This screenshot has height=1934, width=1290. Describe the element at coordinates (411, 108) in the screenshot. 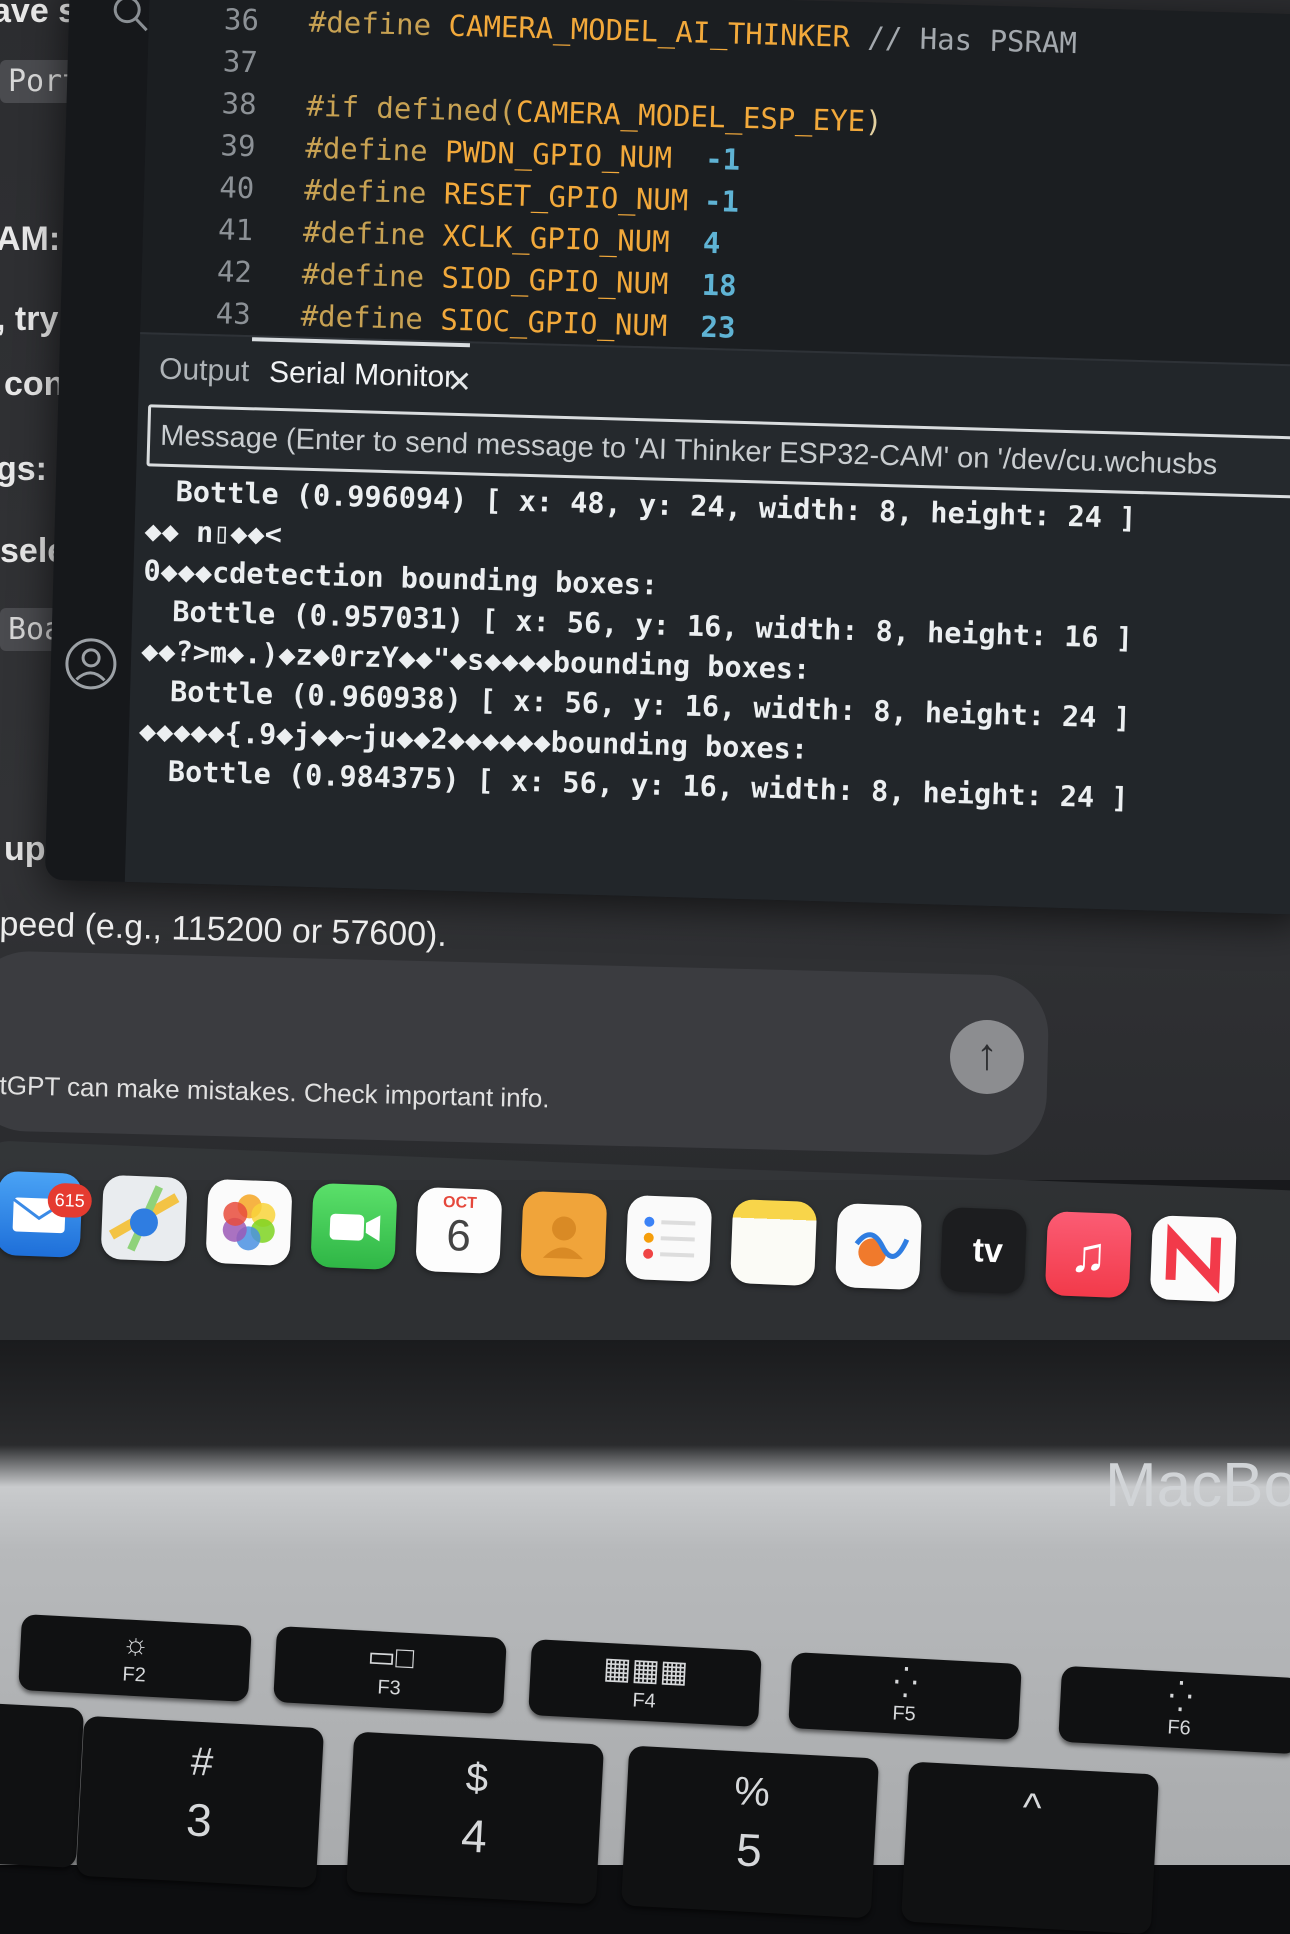

I see `directive: #if defined(` at that location.